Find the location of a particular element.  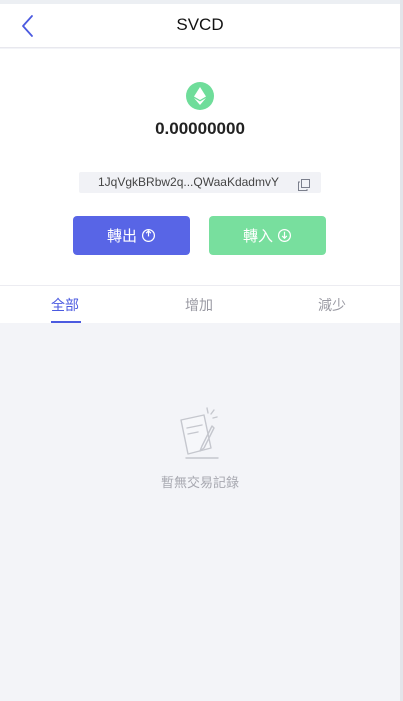

tab-decrease: 減少 is located at coordinates (332, 305).